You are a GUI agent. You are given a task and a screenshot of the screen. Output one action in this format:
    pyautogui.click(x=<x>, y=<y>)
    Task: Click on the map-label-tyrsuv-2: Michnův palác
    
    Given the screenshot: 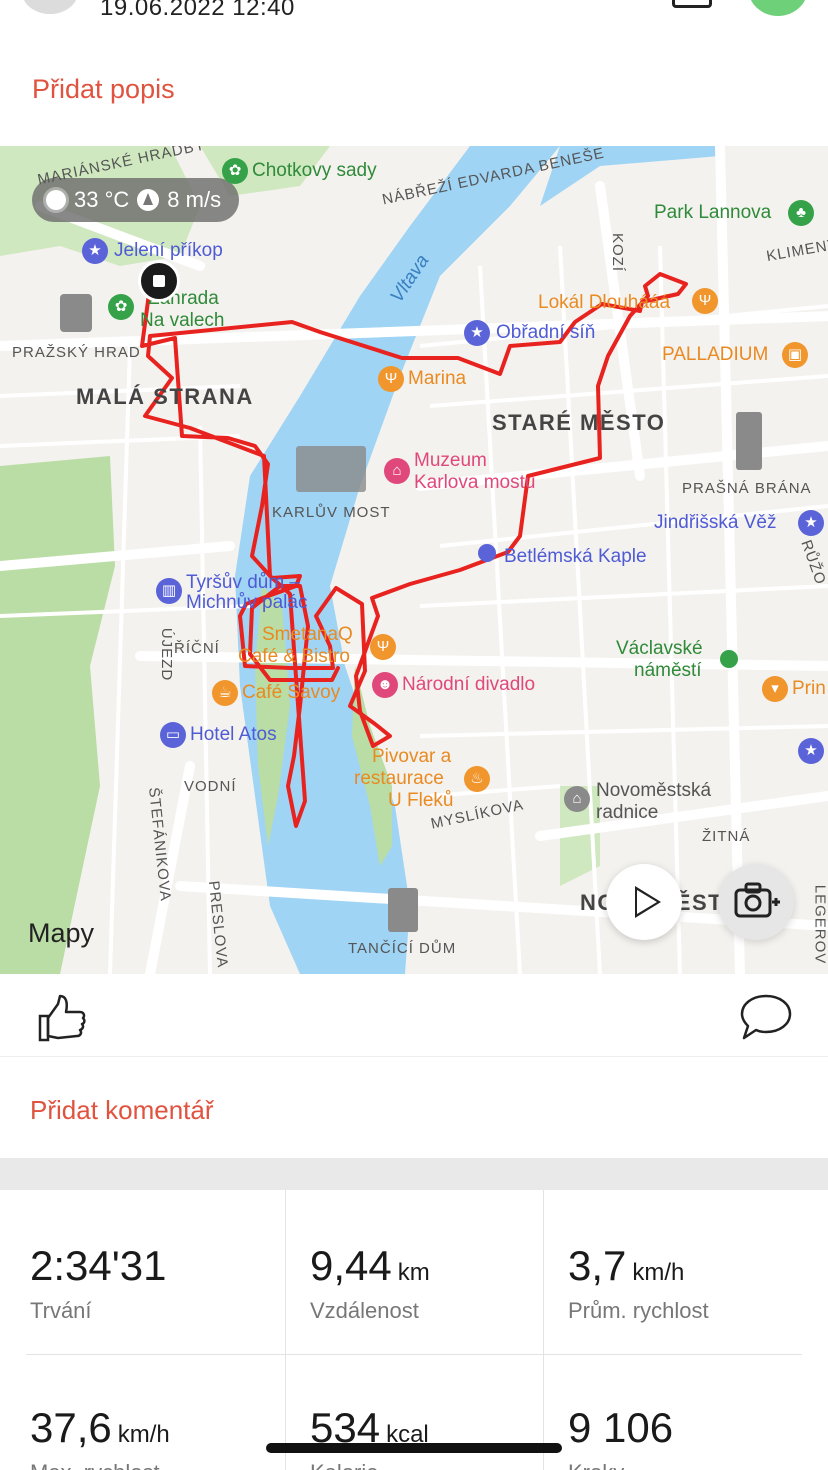 What is the action you would take?
    pyautogui.click(x=247, y=602)
    